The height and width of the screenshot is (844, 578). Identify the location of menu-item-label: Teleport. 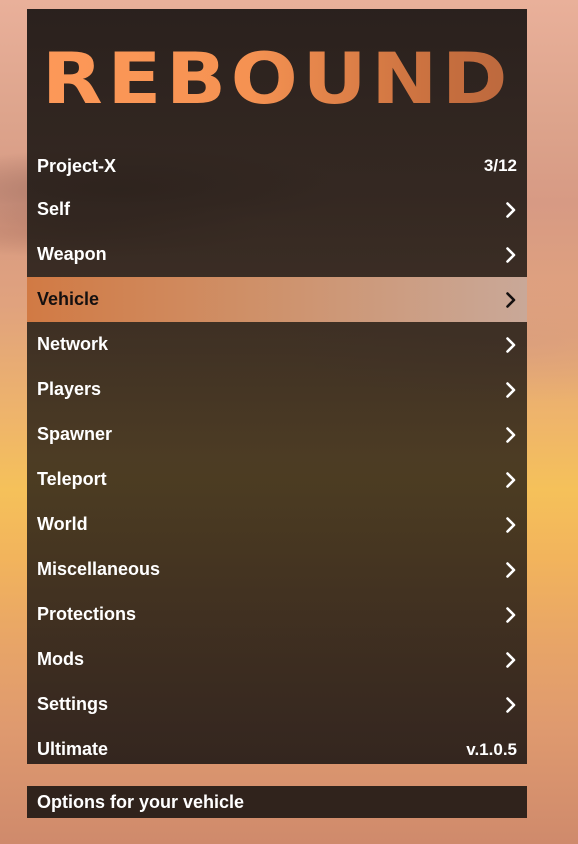
(72, 479).